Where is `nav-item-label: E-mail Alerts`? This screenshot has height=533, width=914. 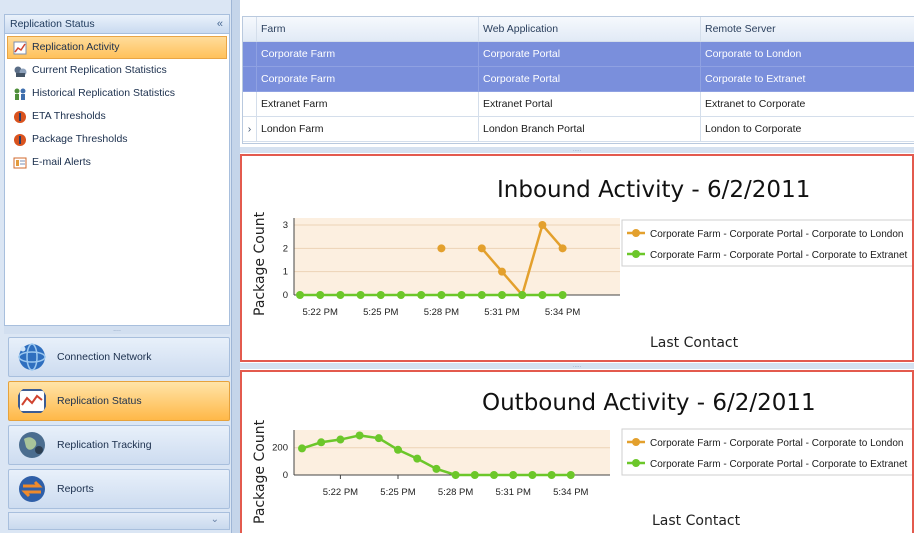
nav-item-label: E-mail Alerts is located at coordinates (61, 162).